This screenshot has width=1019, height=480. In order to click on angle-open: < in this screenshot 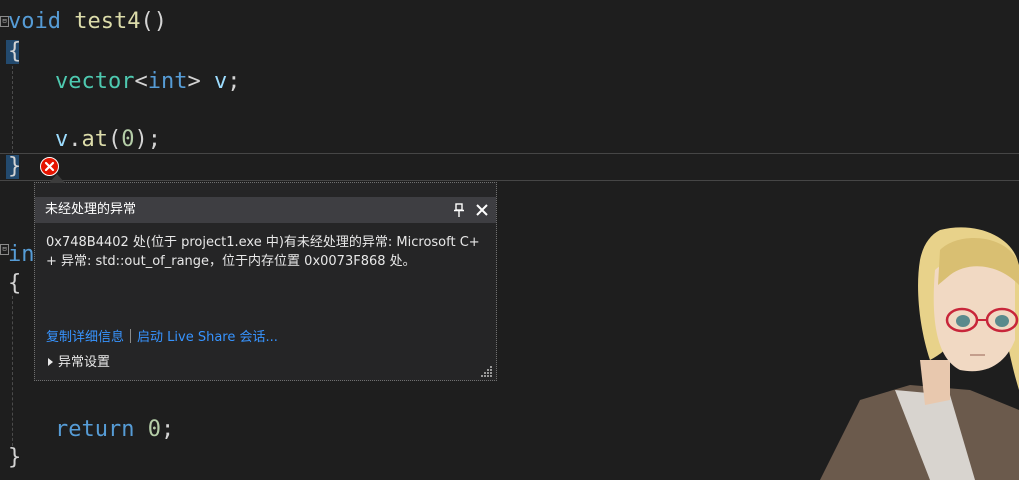, I will do `click(141, 81)`.